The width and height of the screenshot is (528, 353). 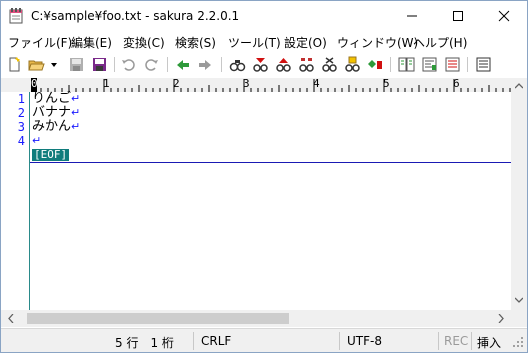 What do you see at coordinates (52, 126) in the screenshot?
I see `line-text: みかん` at bounding box center [52, 126].